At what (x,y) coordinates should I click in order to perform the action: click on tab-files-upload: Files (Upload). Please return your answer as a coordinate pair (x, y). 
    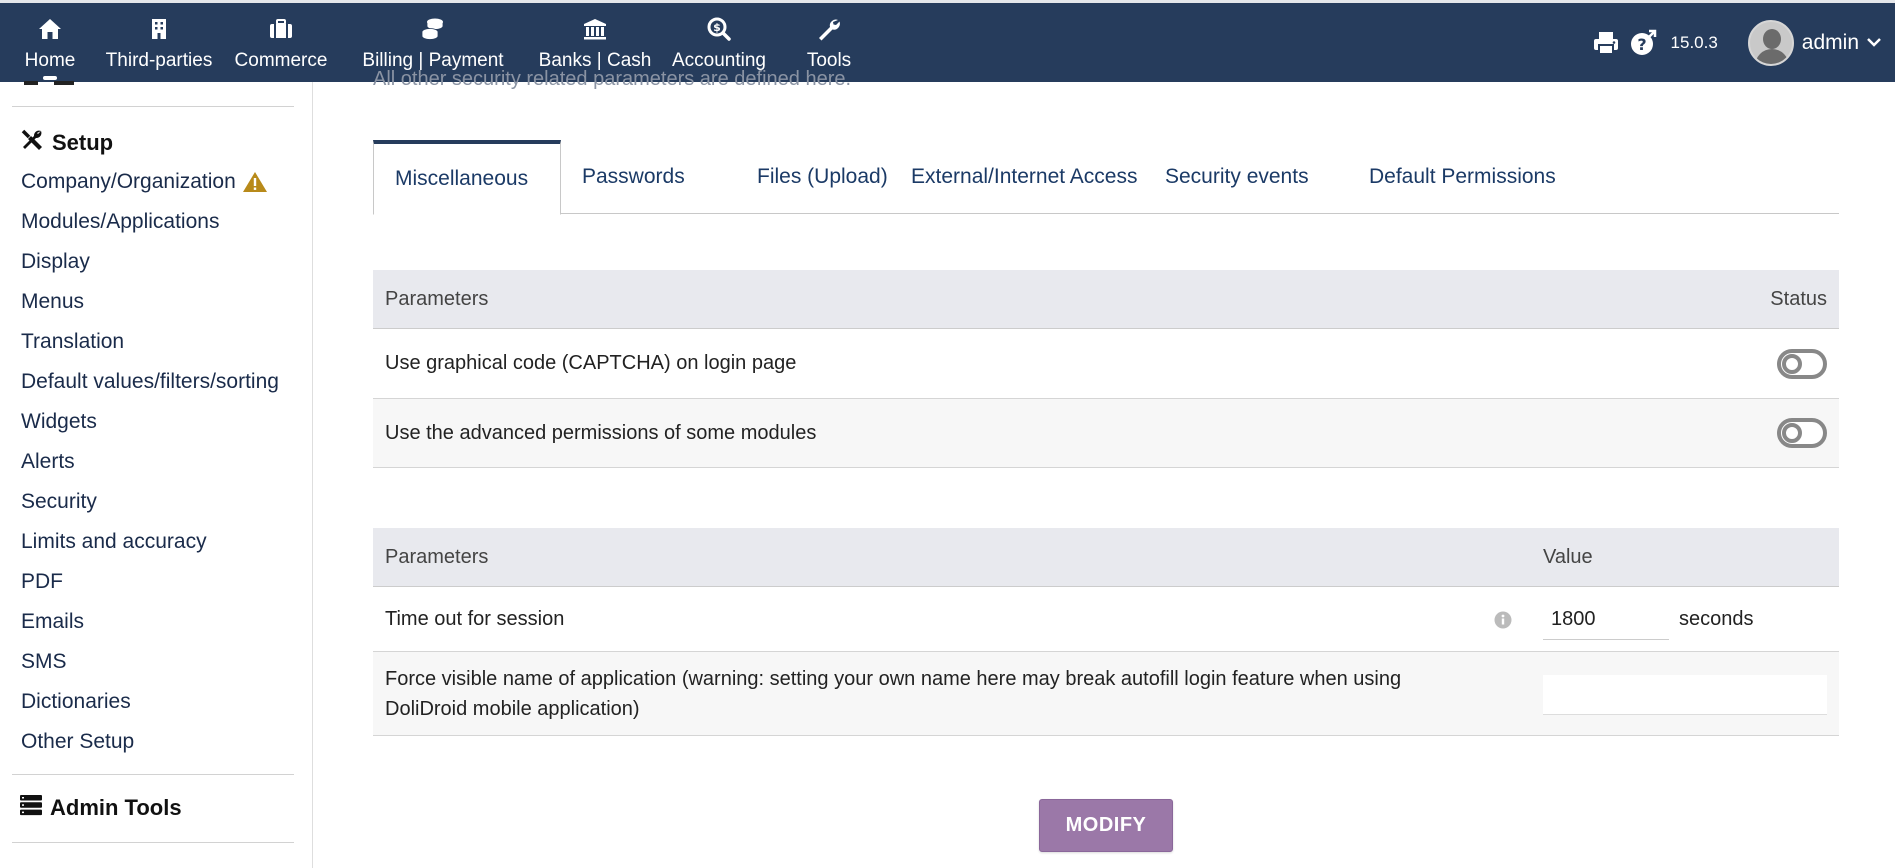
    Looking at the image, I should click on (822, 177).